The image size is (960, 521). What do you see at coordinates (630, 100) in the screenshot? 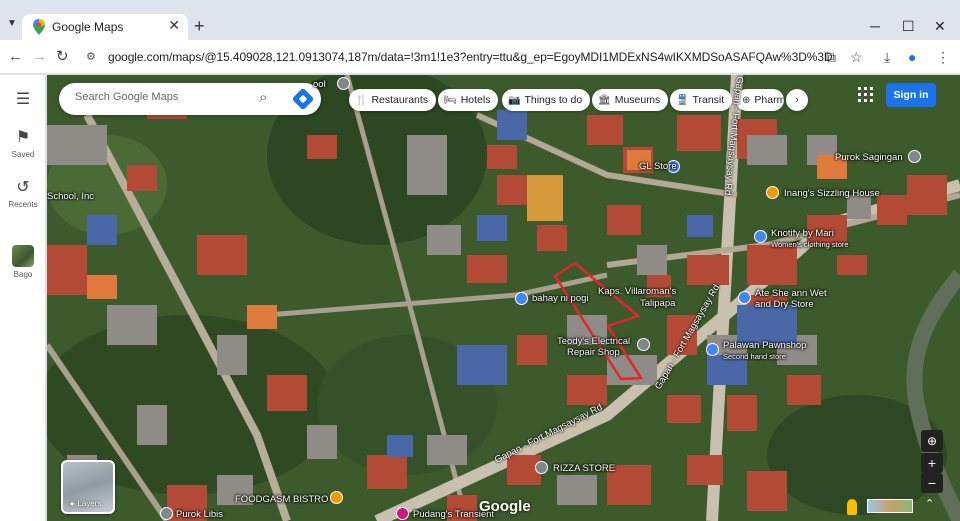
I see `chip-museums: 🏛 Museums` at bounding box center [630, 100].